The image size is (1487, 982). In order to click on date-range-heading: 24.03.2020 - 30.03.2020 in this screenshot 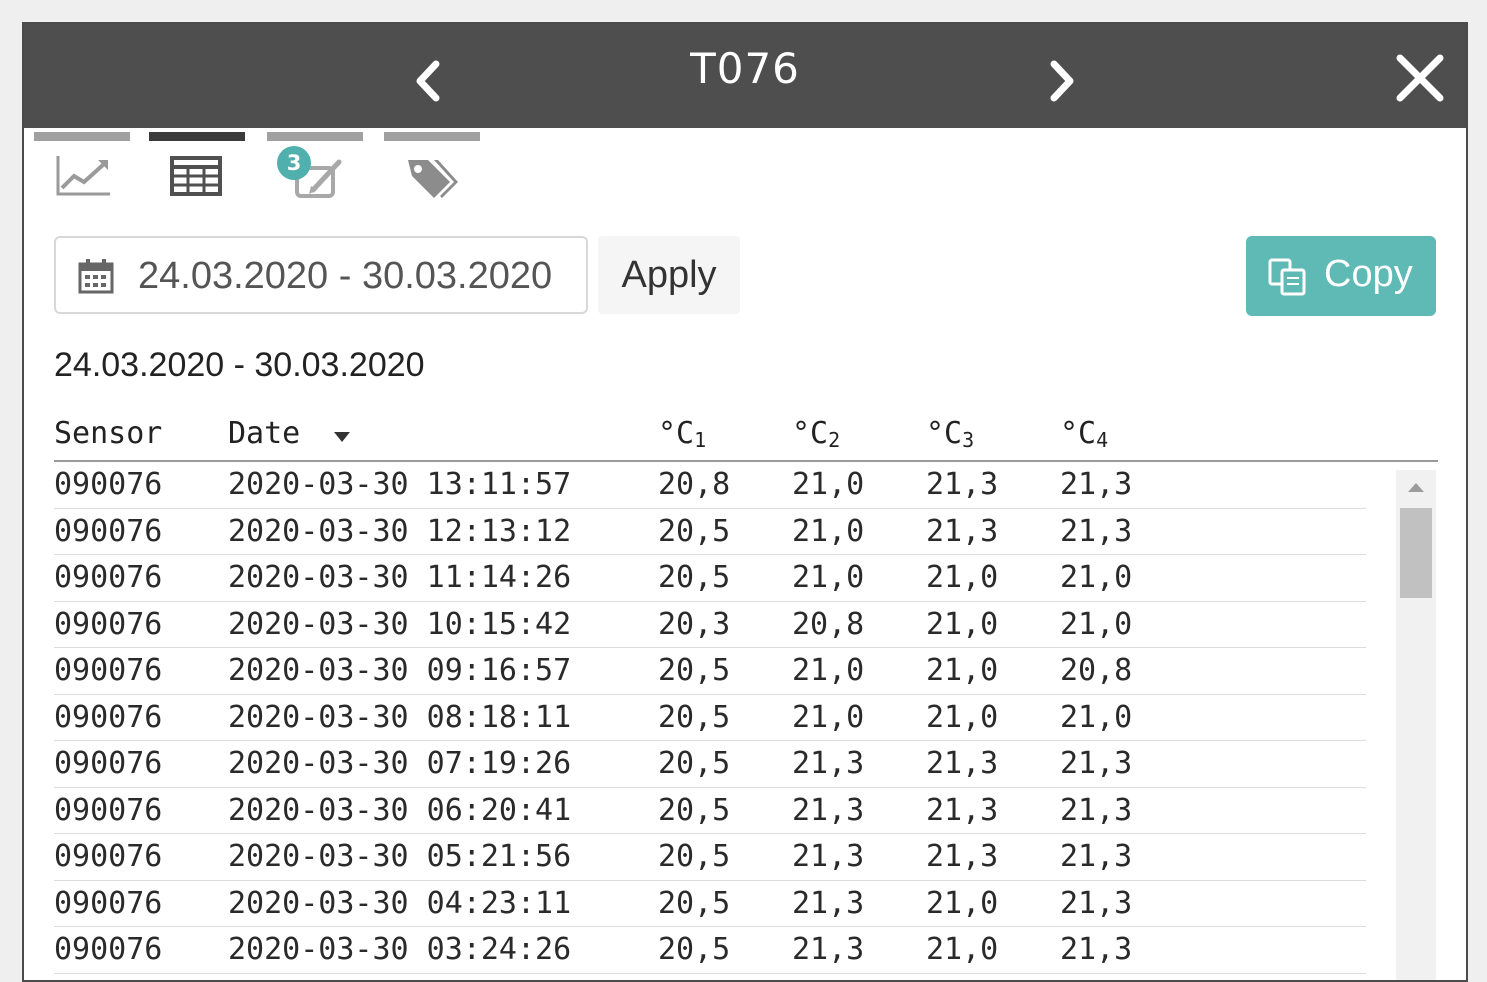, I will do `click(239, 365)`.